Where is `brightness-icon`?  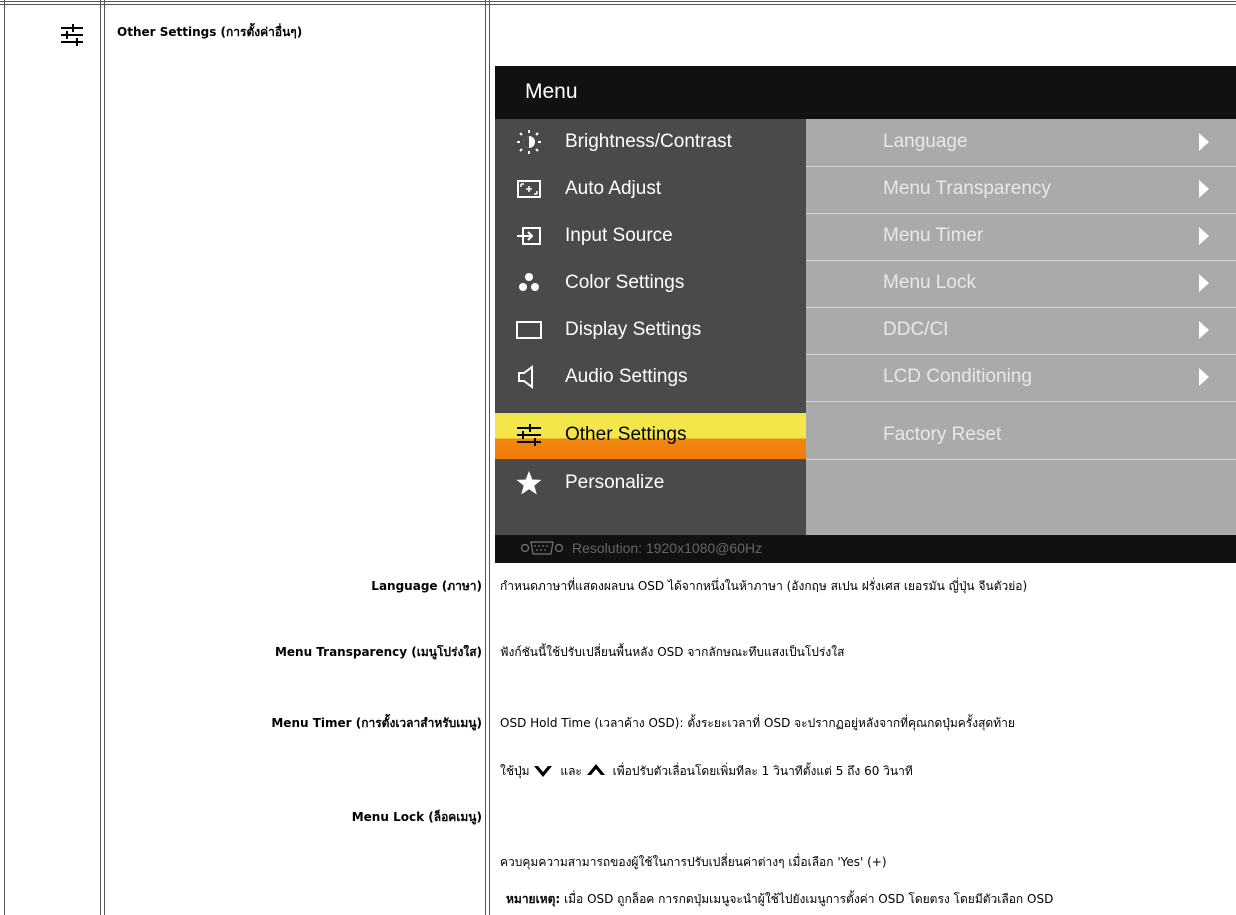
brightness-icon is located at coordinates (529, 142).